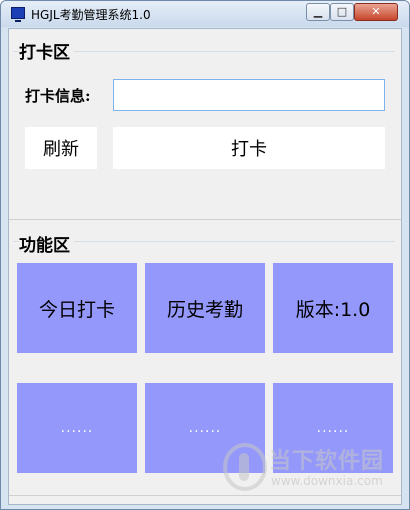 This screenshot has width=410, height=510. I want to click on punch-group-title: 打卡区, so click(46, 50).